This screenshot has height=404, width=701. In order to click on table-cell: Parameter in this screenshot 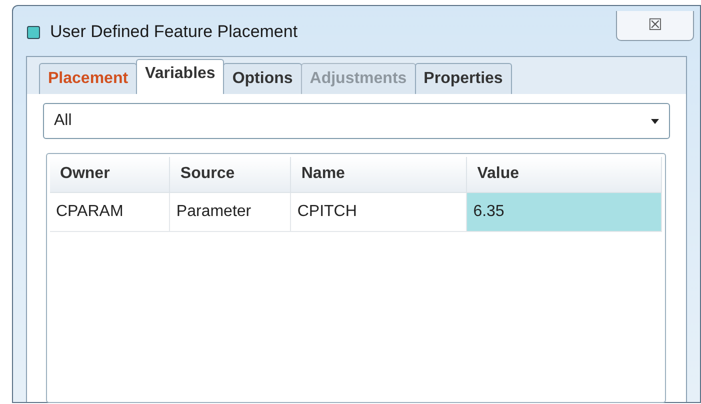, I will do `click(230, 211)`.